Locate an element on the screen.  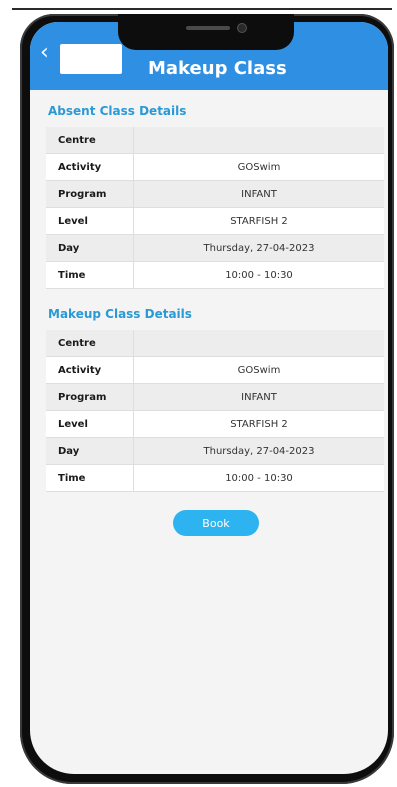
app-logo is located at coordinates (91, 59).